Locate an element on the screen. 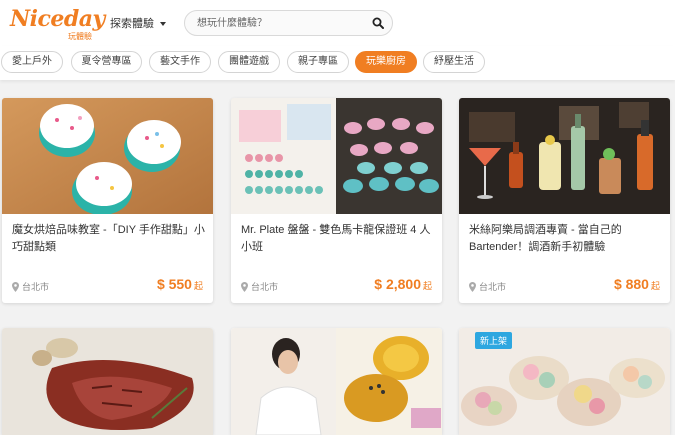  category-pill-summer-camp: 夏令營專區 is located at coordinates (106, 62).